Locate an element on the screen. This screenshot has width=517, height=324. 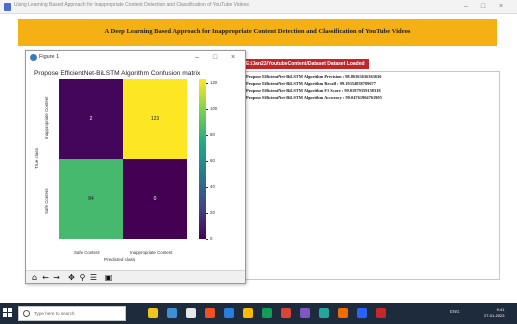
x-tick-label: Inappropriate Content is located at coordinates (151, 252).